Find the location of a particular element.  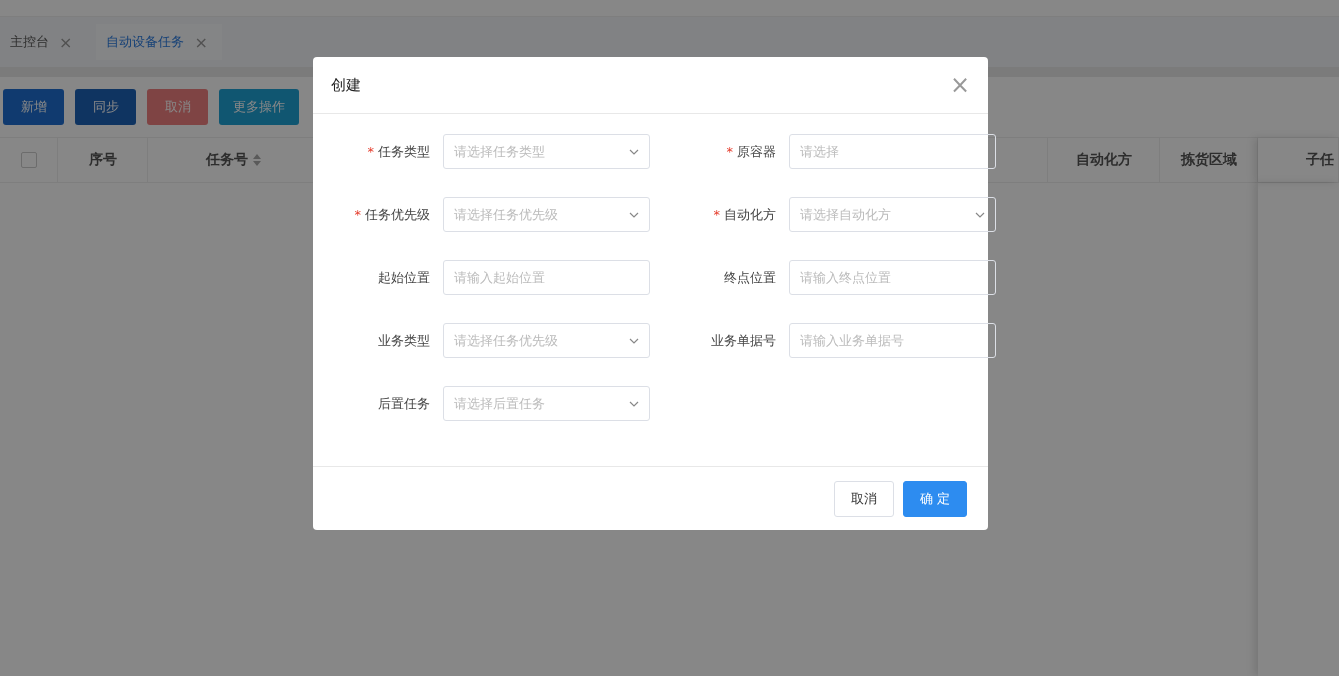

toolbar-button: 更多操作 is located at coordinates (259, 107).